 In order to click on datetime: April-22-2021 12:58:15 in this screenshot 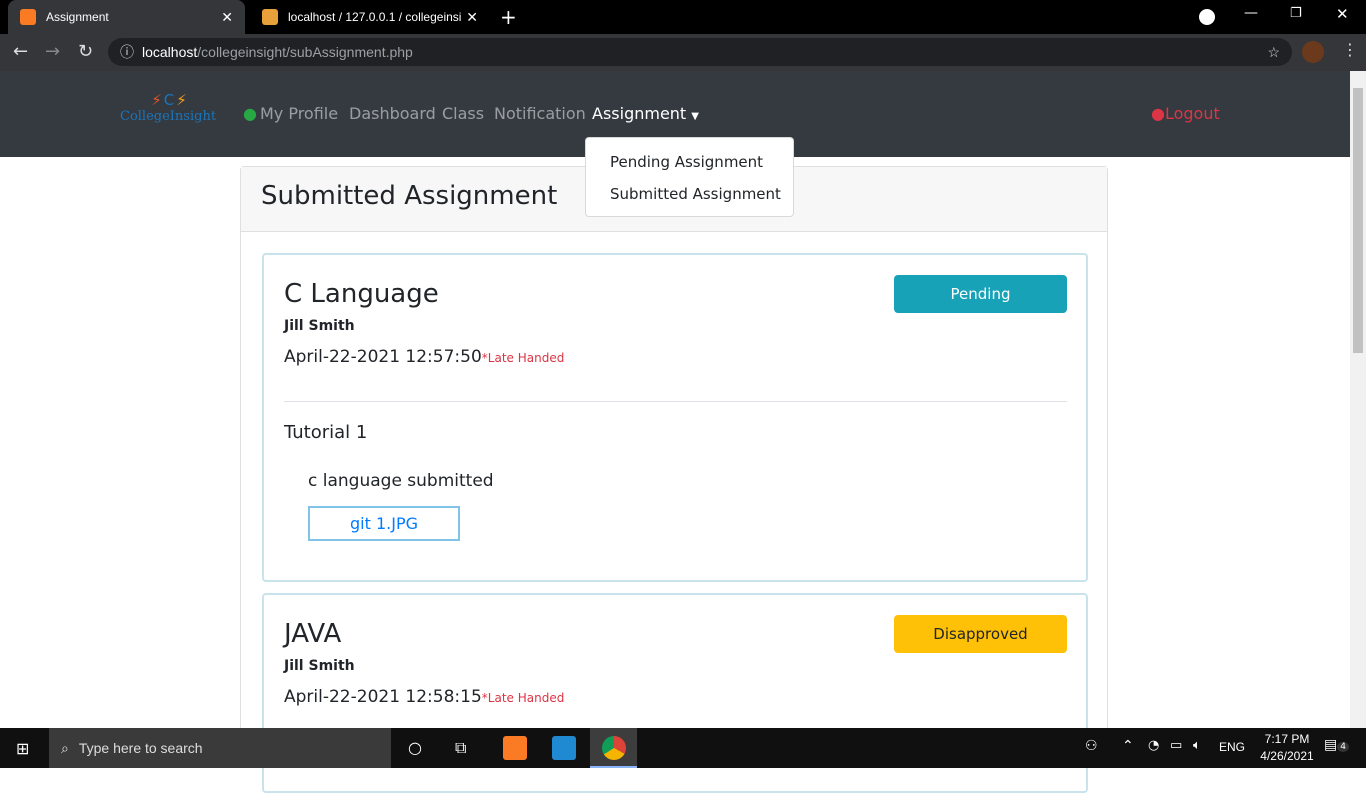, I will do `click(383, 697)`.